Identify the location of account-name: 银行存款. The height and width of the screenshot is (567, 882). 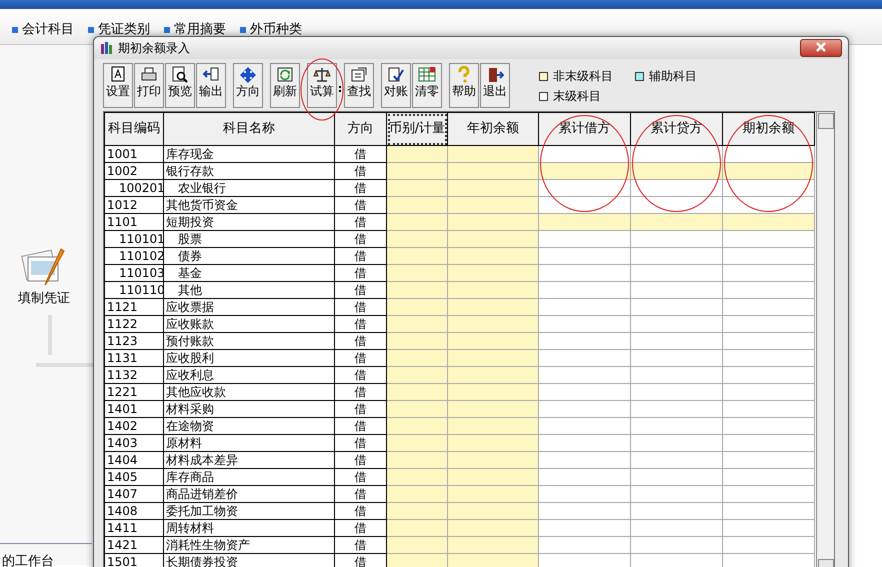
(249, 171).